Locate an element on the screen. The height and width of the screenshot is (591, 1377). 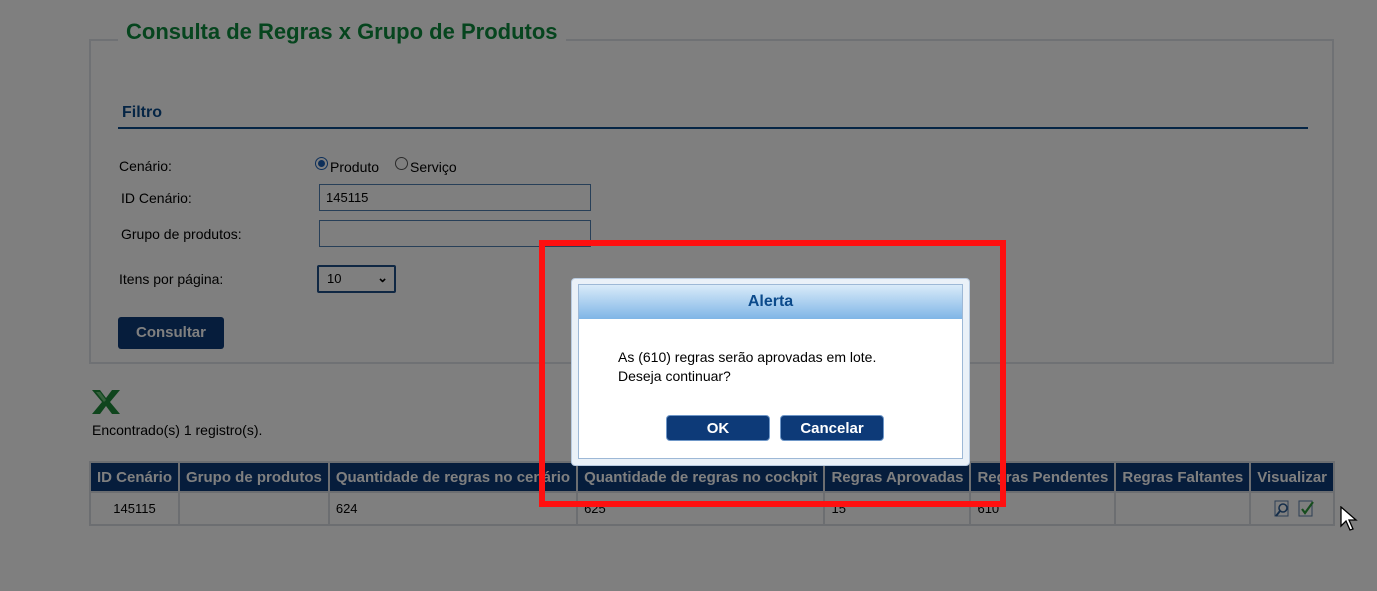
mouse-cursor-icon is located at coordinates (1349, 518).